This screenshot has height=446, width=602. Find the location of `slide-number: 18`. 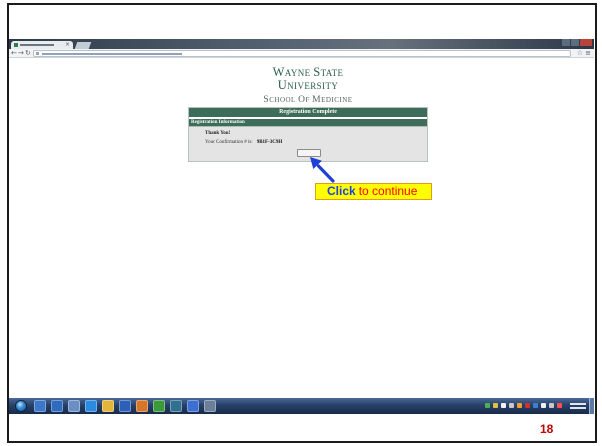

slide-number: 18 is located at coordinates (547, 429).